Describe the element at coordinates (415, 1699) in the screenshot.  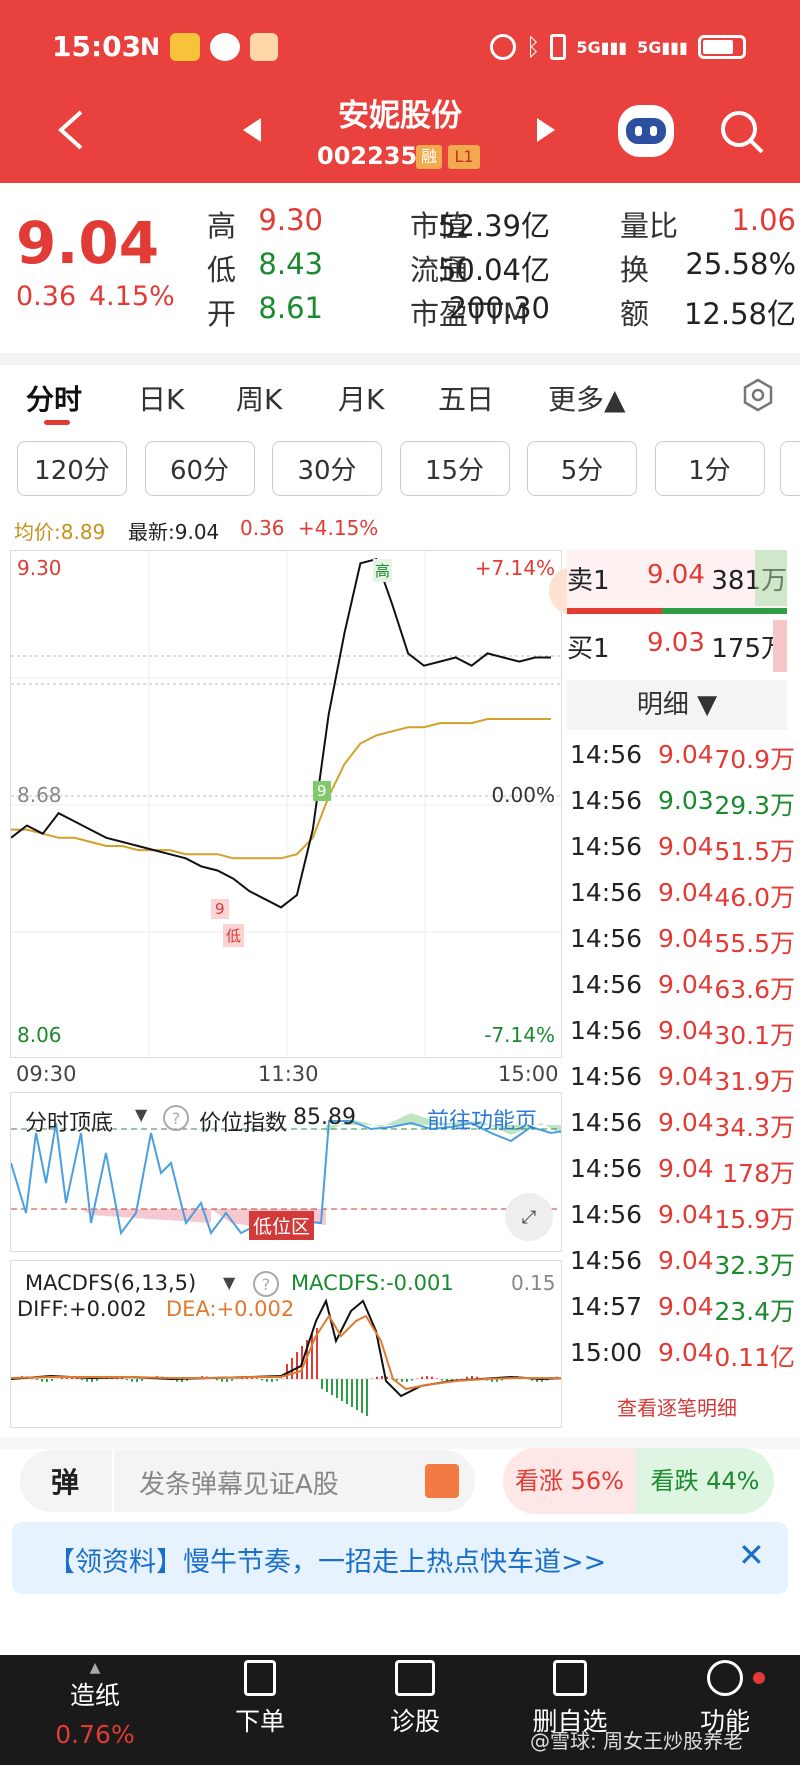
I see `nav-diagnose: 诊股` at that location.